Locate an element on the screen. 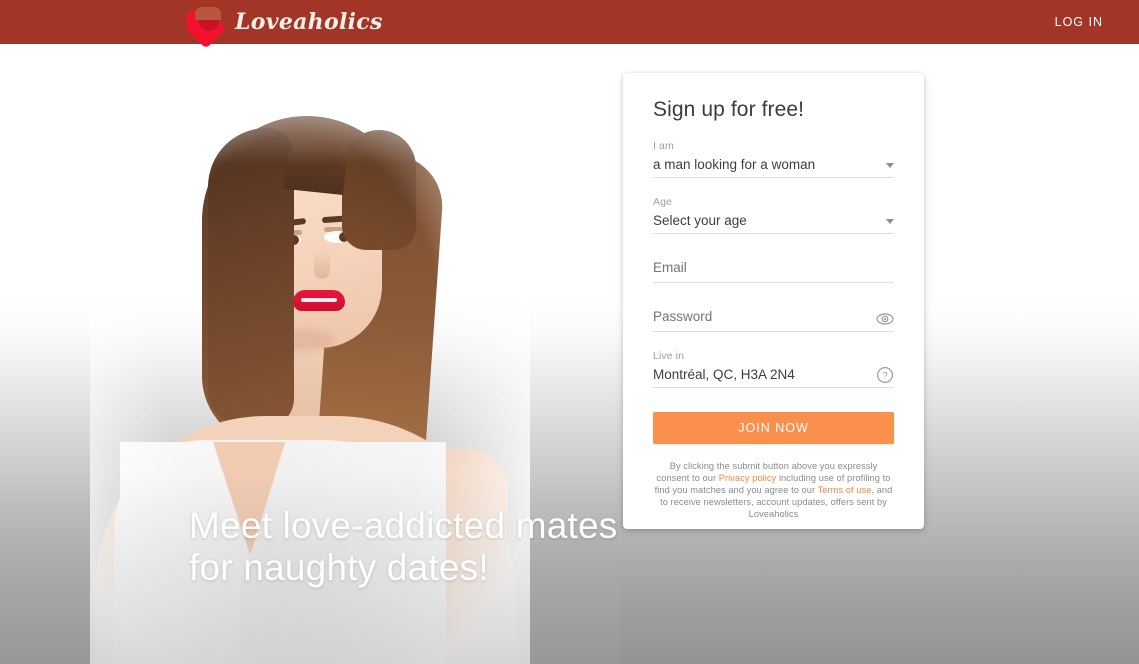  i-am-value: a man looking for a woman is located at coordinates (773, 165).